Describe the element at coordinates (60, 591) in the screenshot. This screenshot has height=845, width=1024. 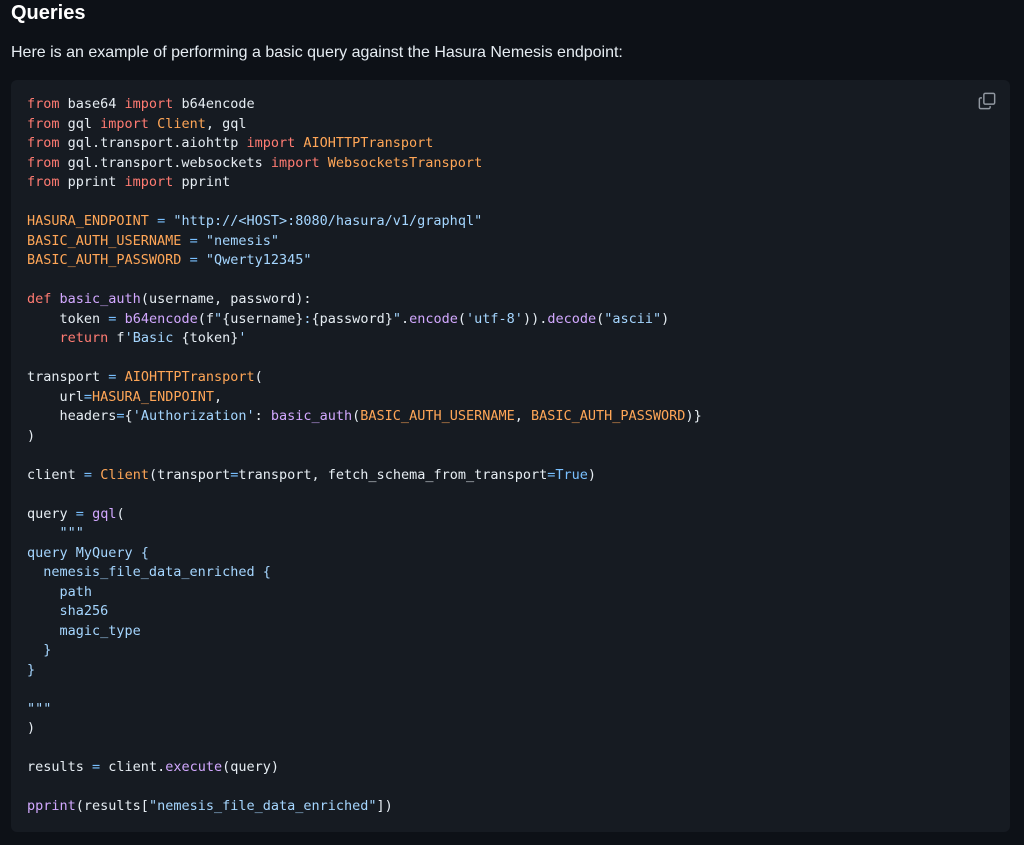
I see `code-line: path` at that location.